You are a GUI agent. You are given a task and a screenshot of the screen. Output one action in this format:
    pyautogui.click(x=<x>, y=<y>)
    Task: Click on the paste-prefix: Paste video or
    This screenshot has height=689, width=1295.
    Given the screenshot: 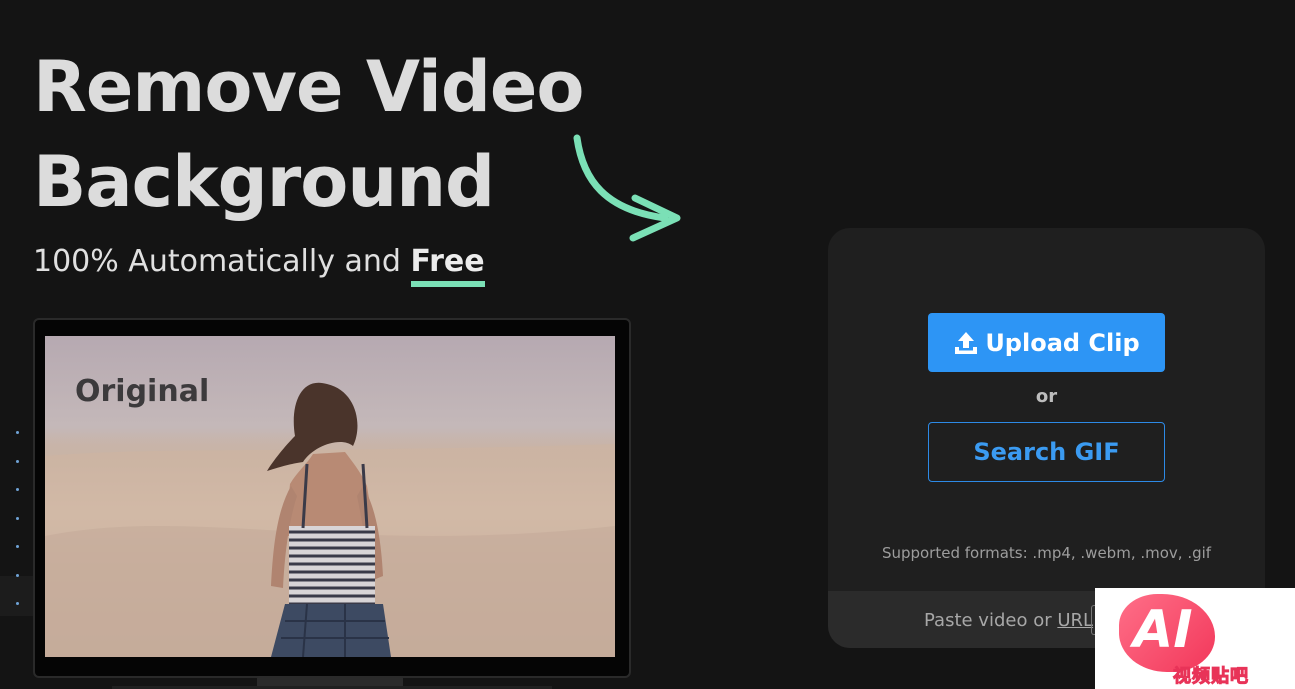 What is the action you would take?
    pyautogui.click(x=988, y=620)
    